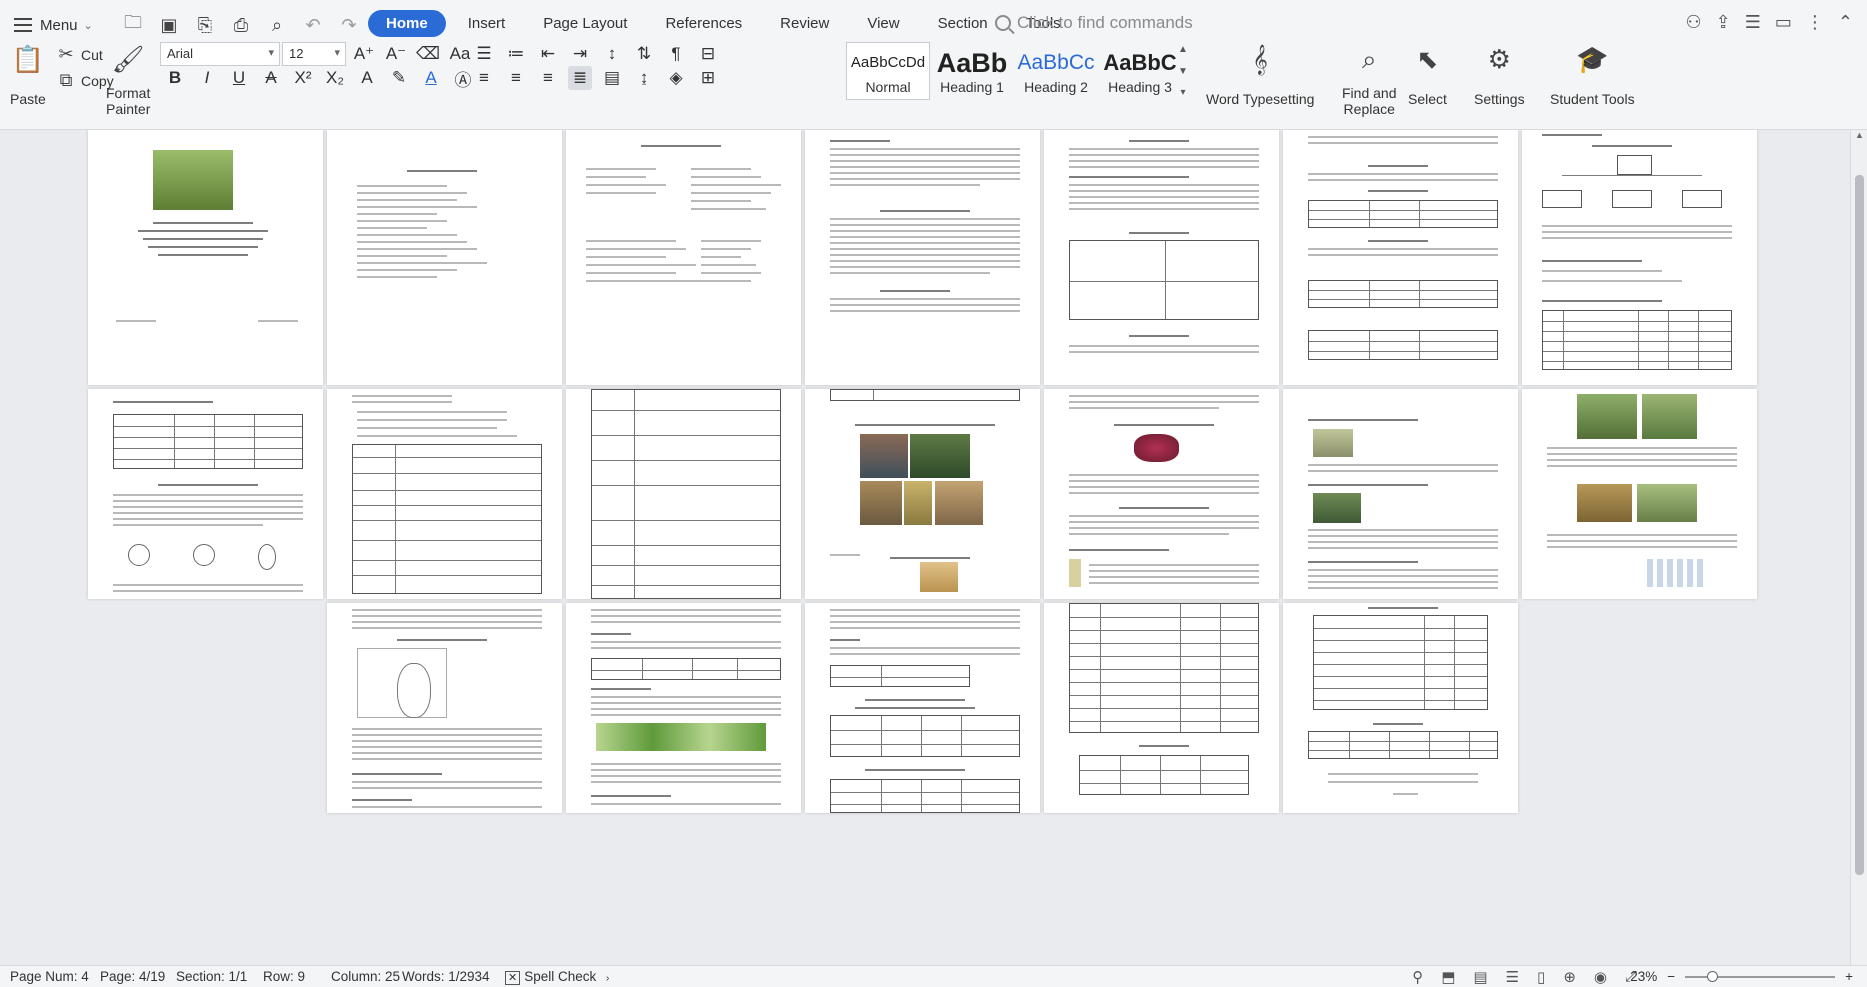  Describe the element at coordinates (271, 78) in the screenshot. I see `strikethrough-icon: A` at that location.